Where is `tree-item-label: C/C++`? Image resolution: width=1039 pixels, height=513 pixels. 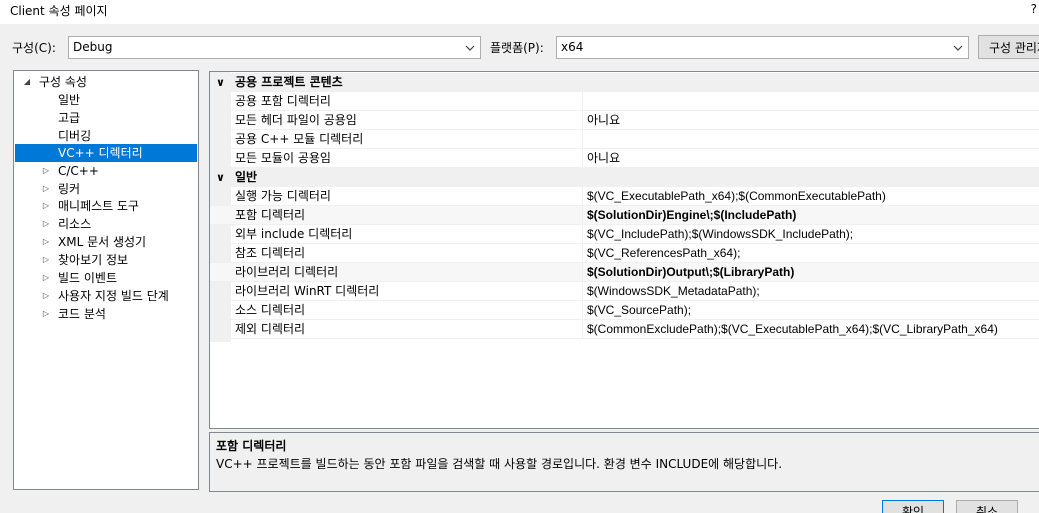
tree-item-label: C/C++ is located at coordinates (78, 171).